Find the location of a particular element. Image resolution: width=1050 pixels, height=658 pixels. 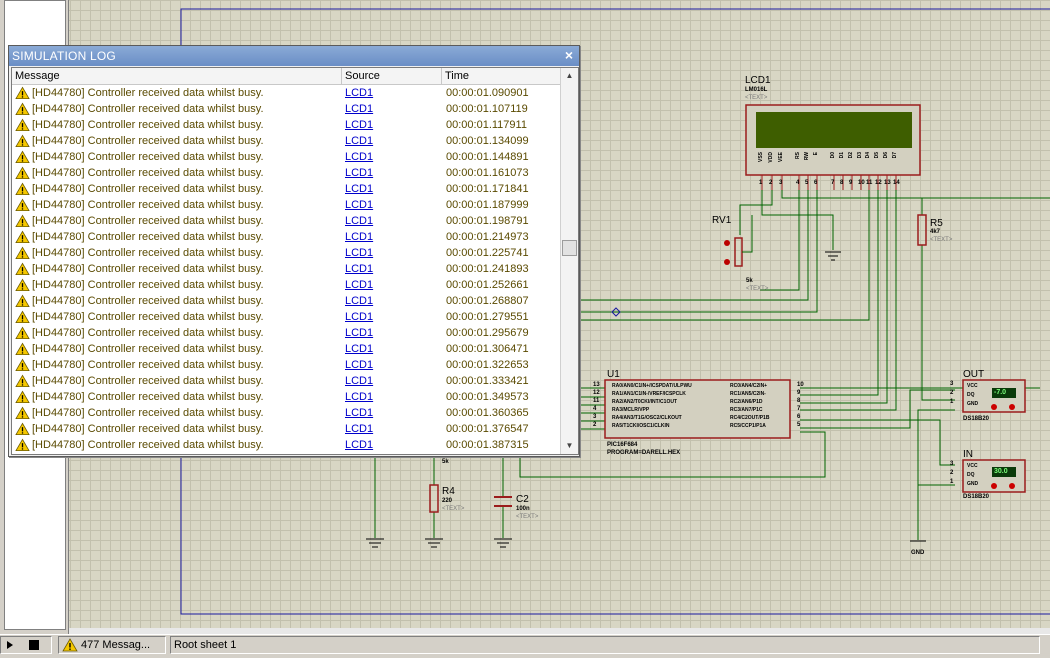

lcd-pin-number: 13 is located at coordinates (887, 183).